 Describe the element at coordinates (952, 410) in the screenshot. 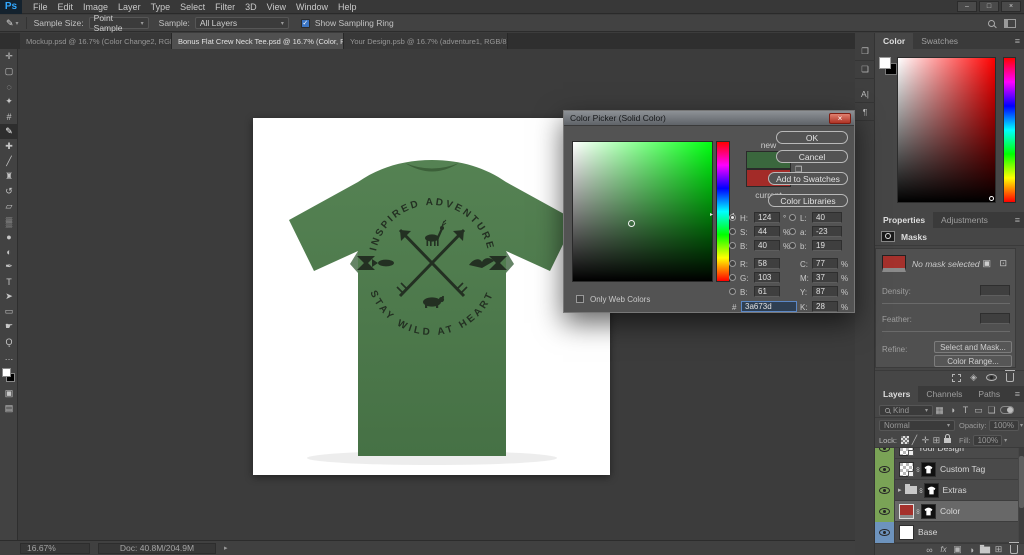

I see `filter-adjustment-icon: ◑` at that location.